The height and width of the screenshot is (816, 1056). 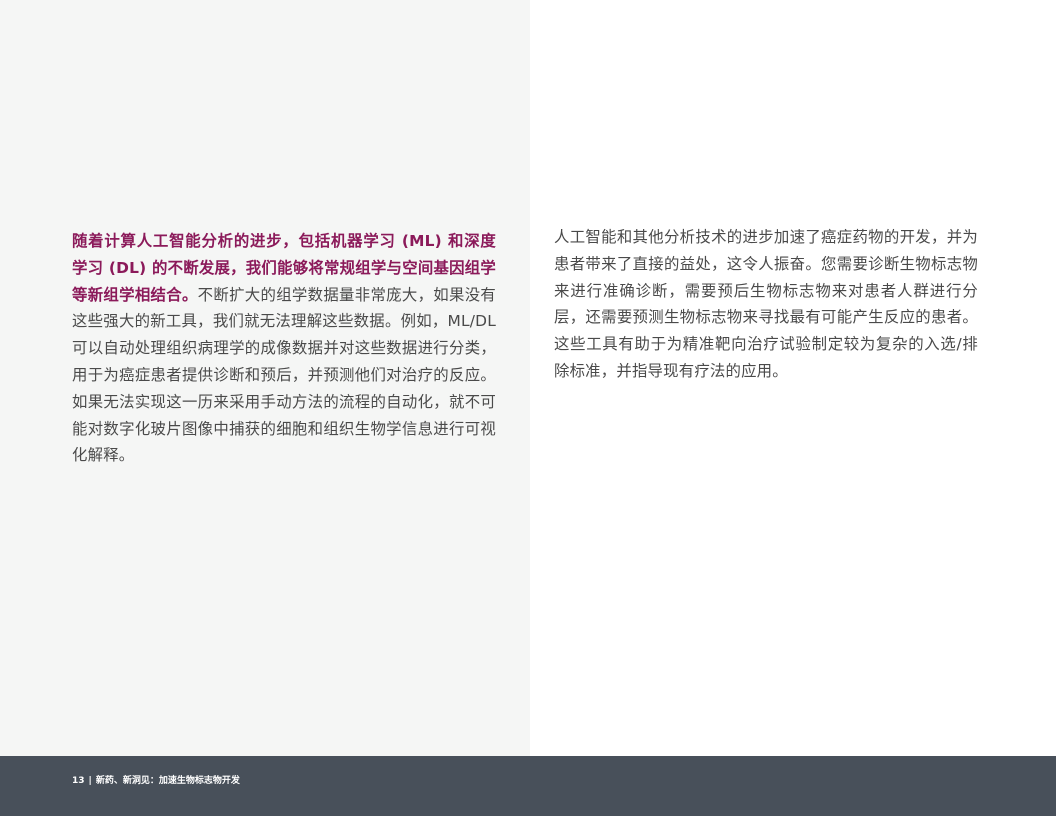 What do you see at coordinates (78, 781) in the screenshot?
I see `page-number: 13` at bounding box center [78, 781].